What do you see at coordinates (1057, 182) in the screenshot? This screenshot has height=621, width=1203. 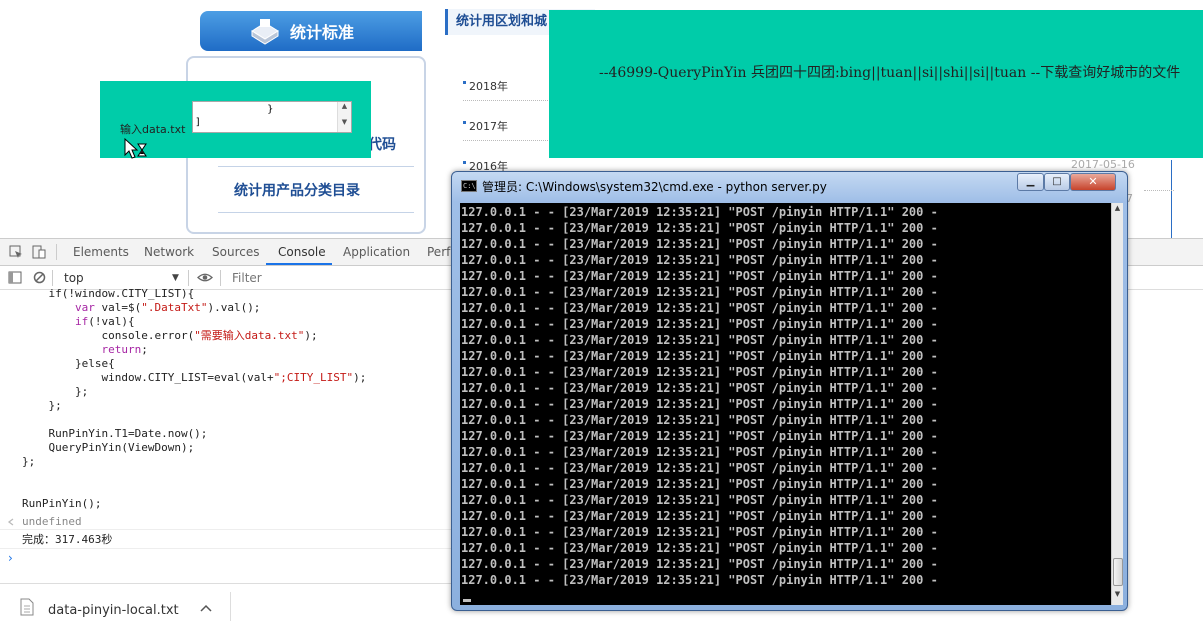 I see `maximize-button: □` at bounding box center [1057, 182].